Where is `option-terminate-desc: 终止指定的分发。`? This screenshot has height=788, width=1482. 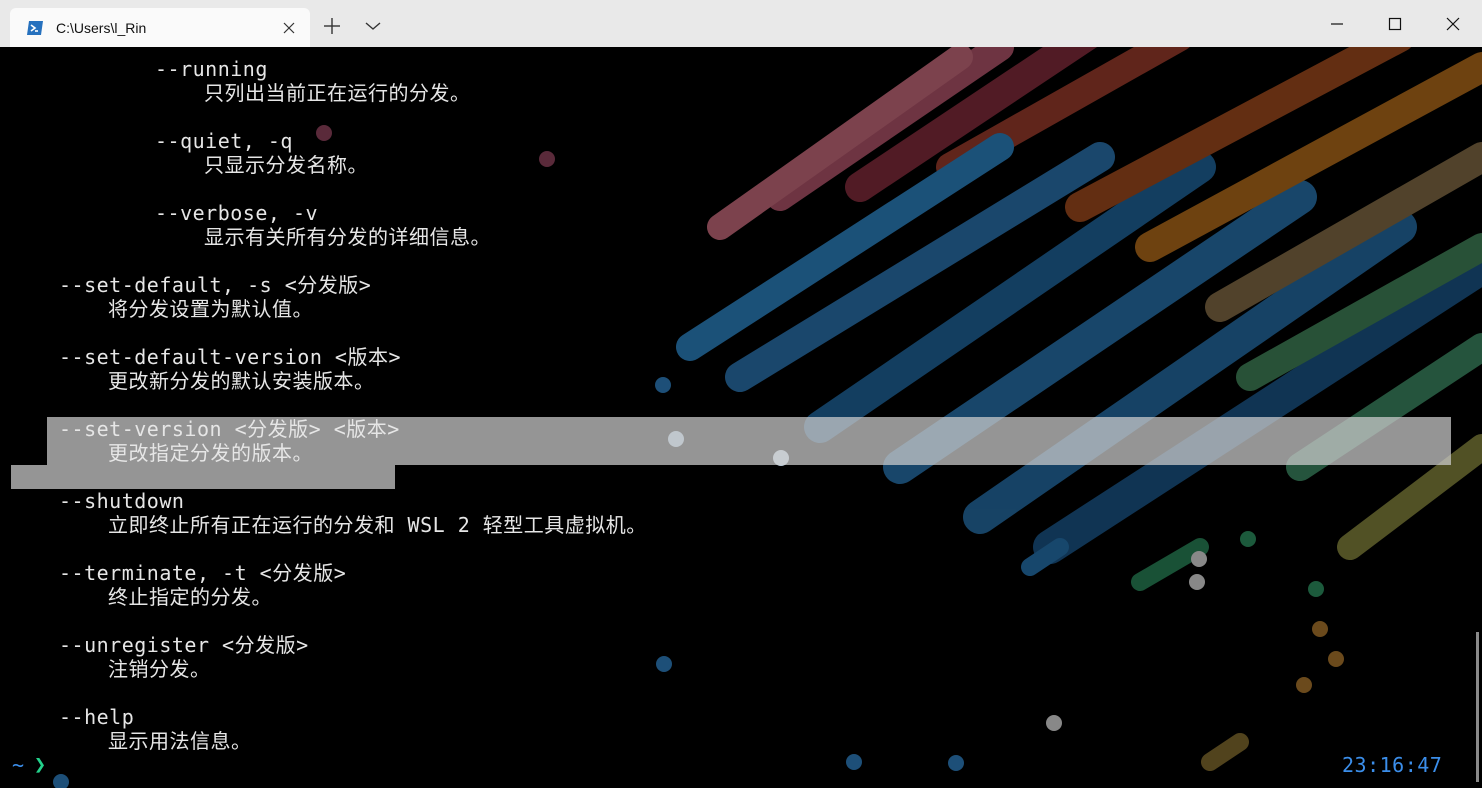
option-terminate-desc: 终止指定的分发。 is located at coordinates (190, 597).